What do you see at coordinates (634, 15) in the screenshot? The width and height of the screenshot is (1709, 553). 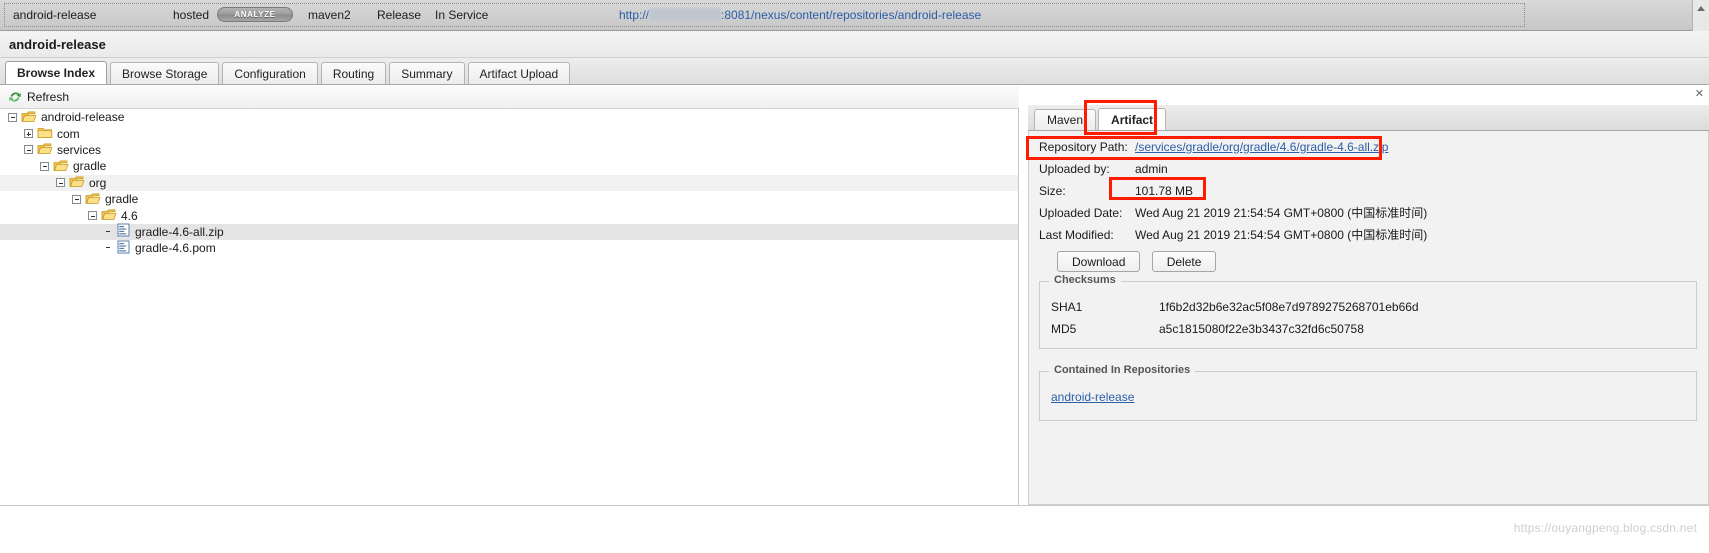 I see `url-prefix: http://` at bounding box center [634, 15].